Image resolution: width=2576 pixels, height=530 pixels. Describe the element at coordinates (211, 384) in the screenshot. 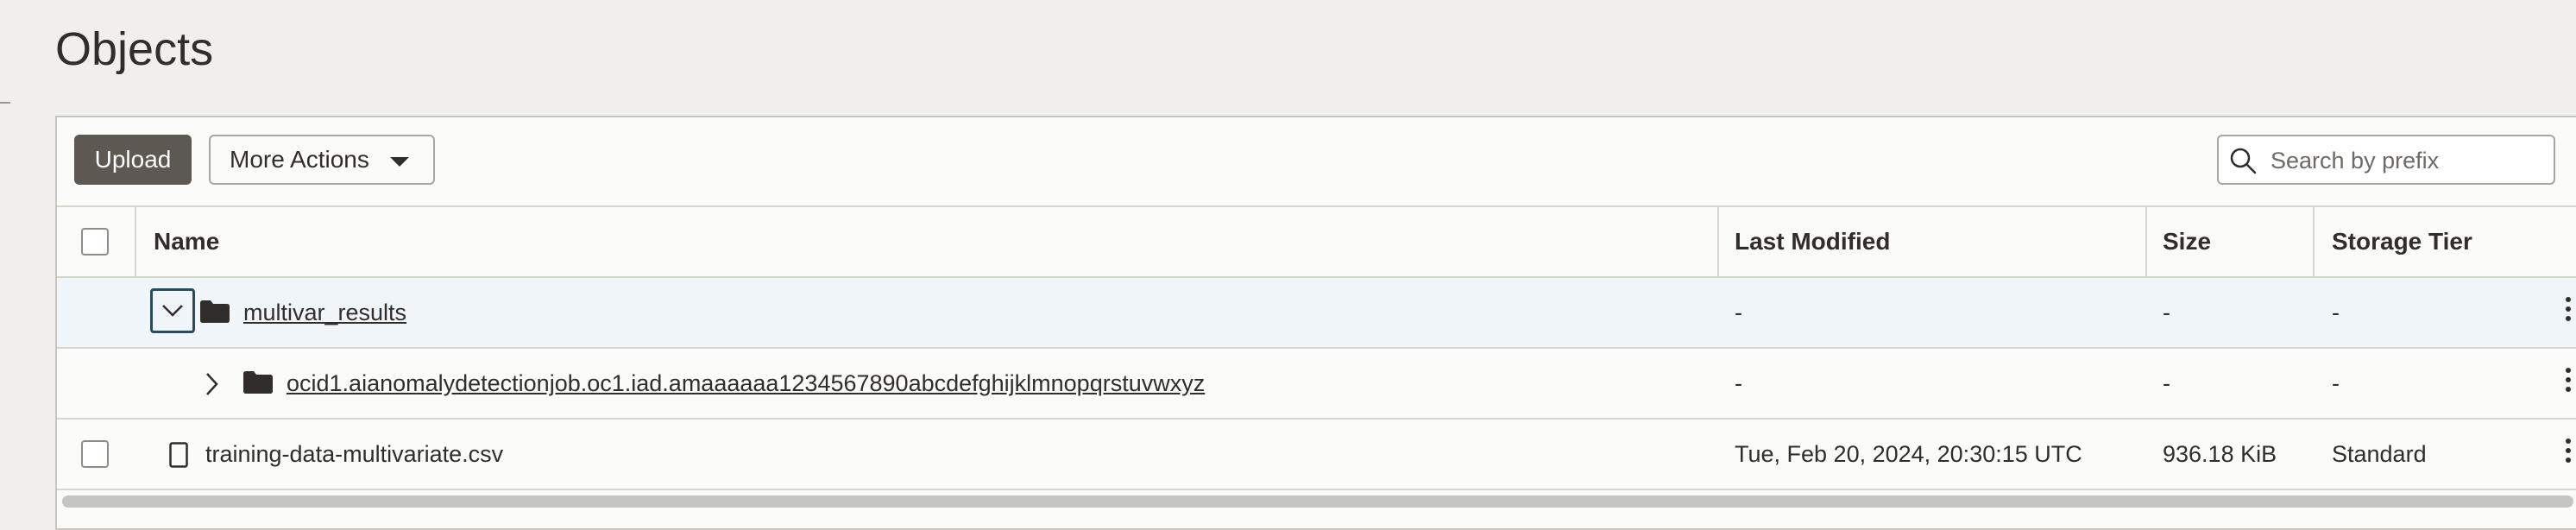

I see `chevron-right-icon` at that location.